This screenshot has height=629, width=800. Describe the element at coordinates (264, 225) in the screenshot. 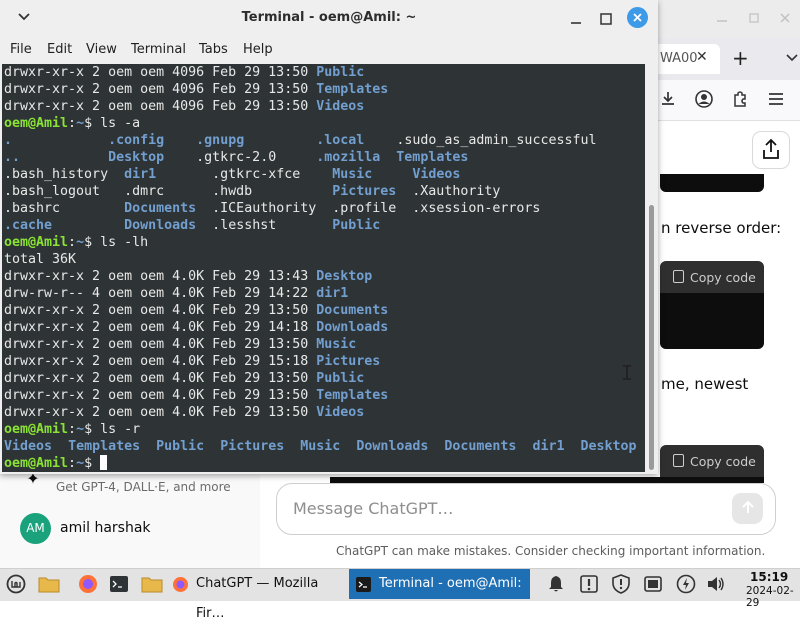

I see `terminal-text-segment: .lesshst` at that location.